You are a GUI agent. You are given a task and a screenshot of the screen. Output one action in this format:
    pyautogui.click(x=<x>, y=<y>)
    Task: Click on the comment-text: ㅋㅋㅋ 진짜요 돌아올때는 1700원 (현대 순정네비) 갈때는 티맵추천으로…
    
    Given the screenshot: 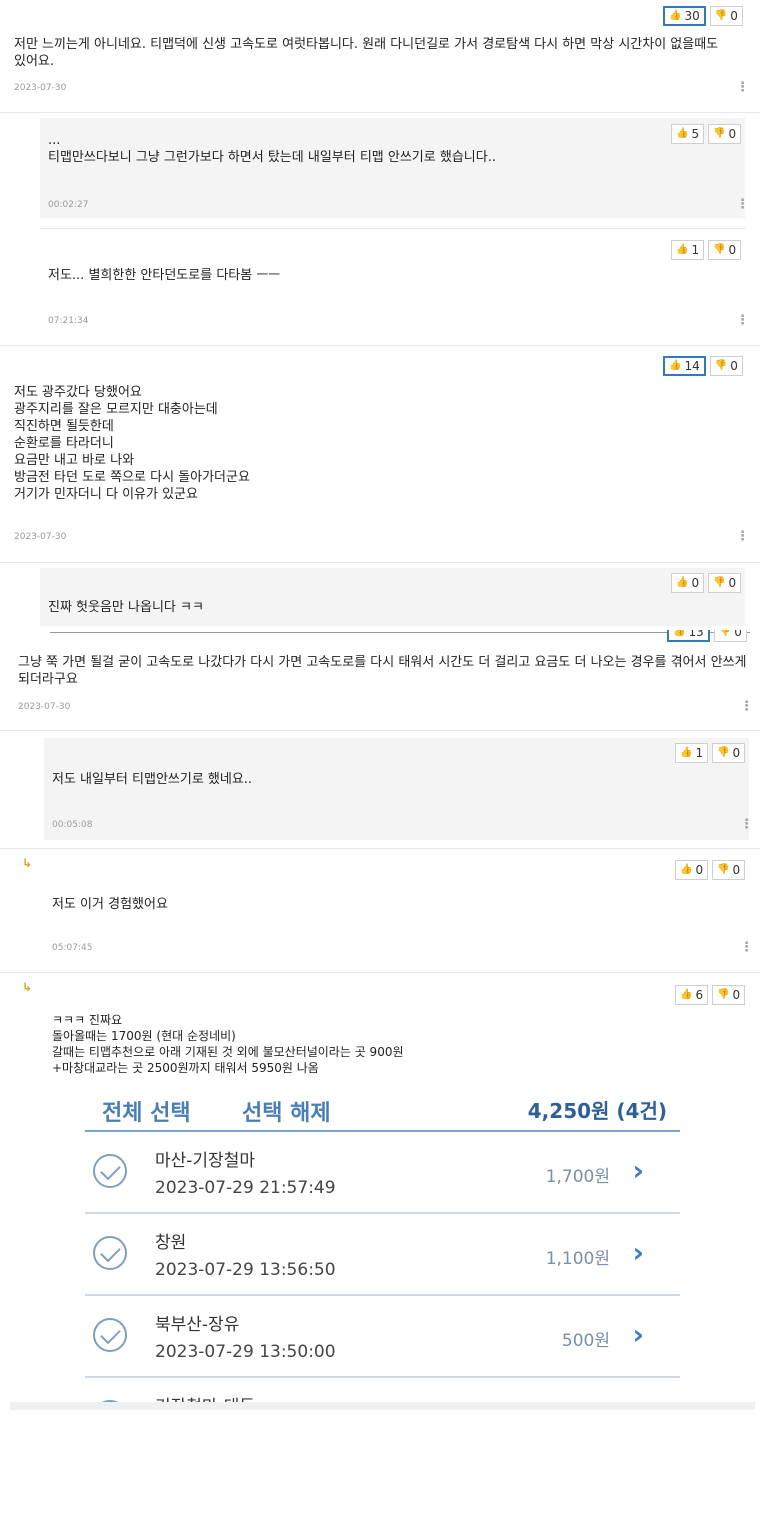 What is the action you would take?
    pyautogui.click(x=228, y=1044)
    